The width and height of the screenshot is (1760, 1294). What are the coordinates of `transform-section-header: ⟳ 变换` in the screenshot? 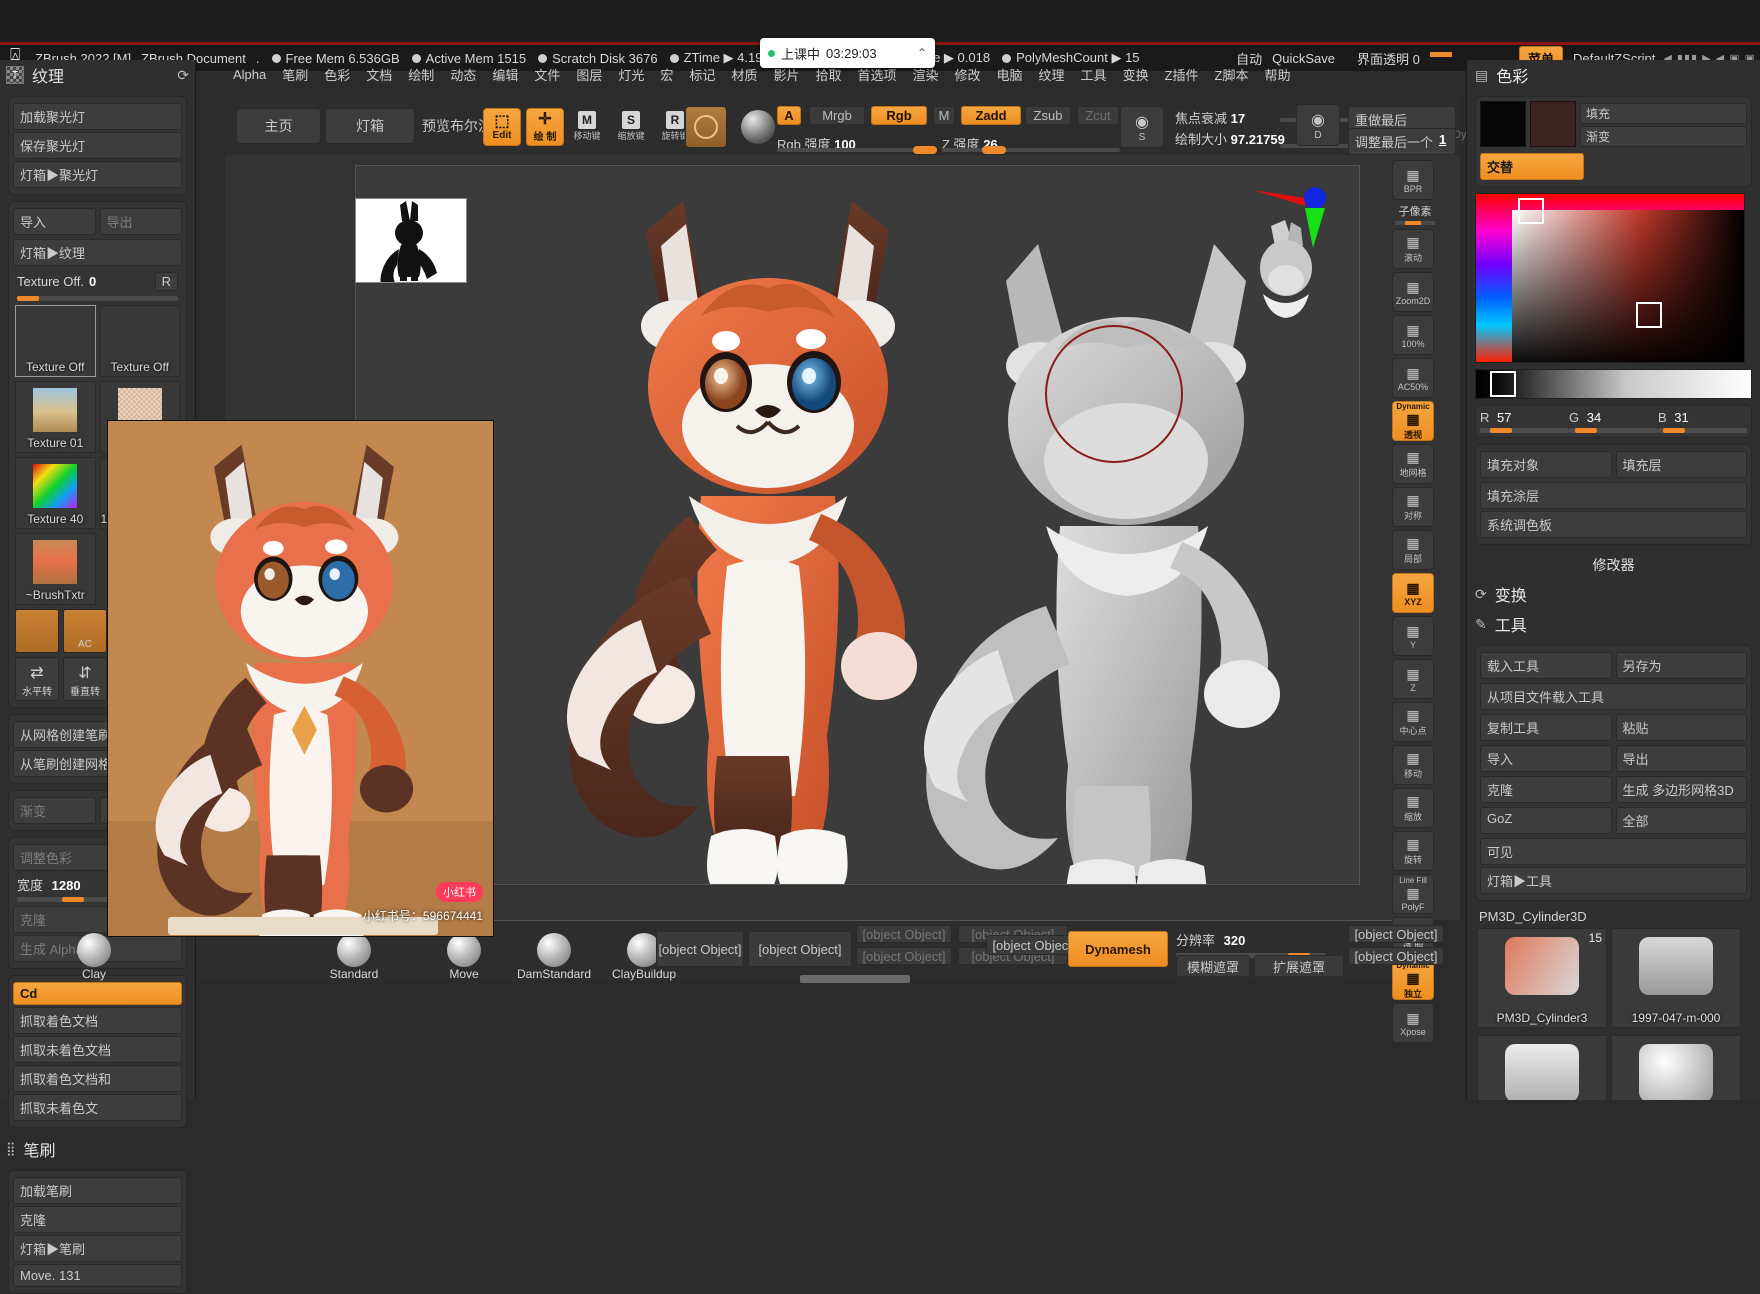 It's located at (1613, 594).